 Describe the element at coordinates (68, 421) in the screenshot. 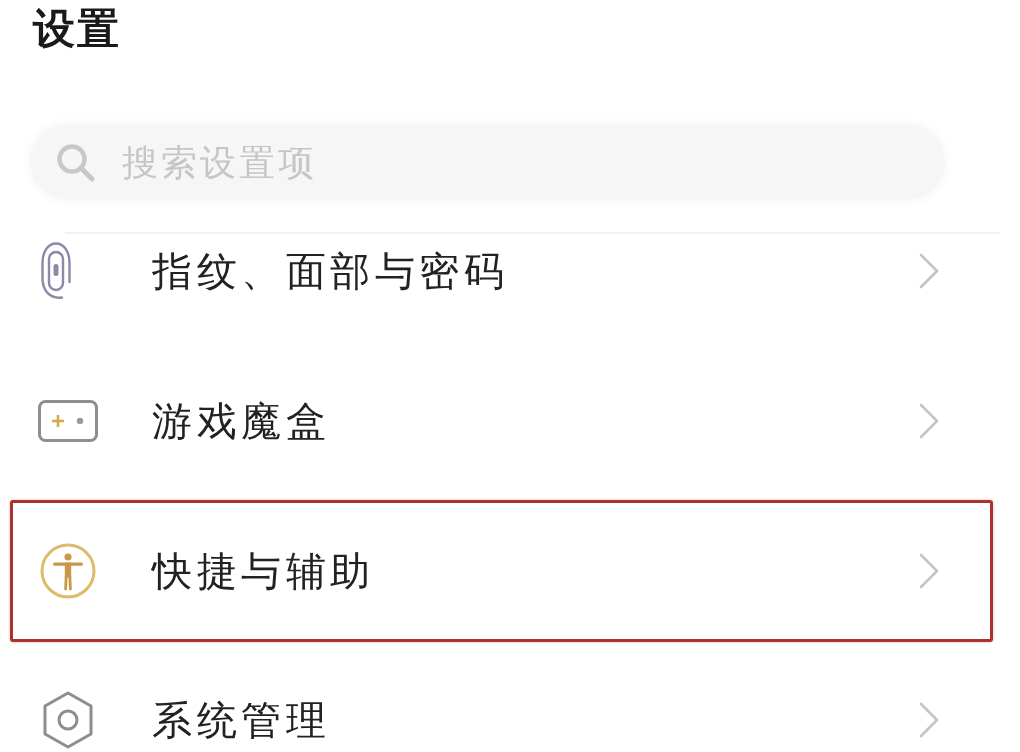

I see `game-box-icon` at that location.